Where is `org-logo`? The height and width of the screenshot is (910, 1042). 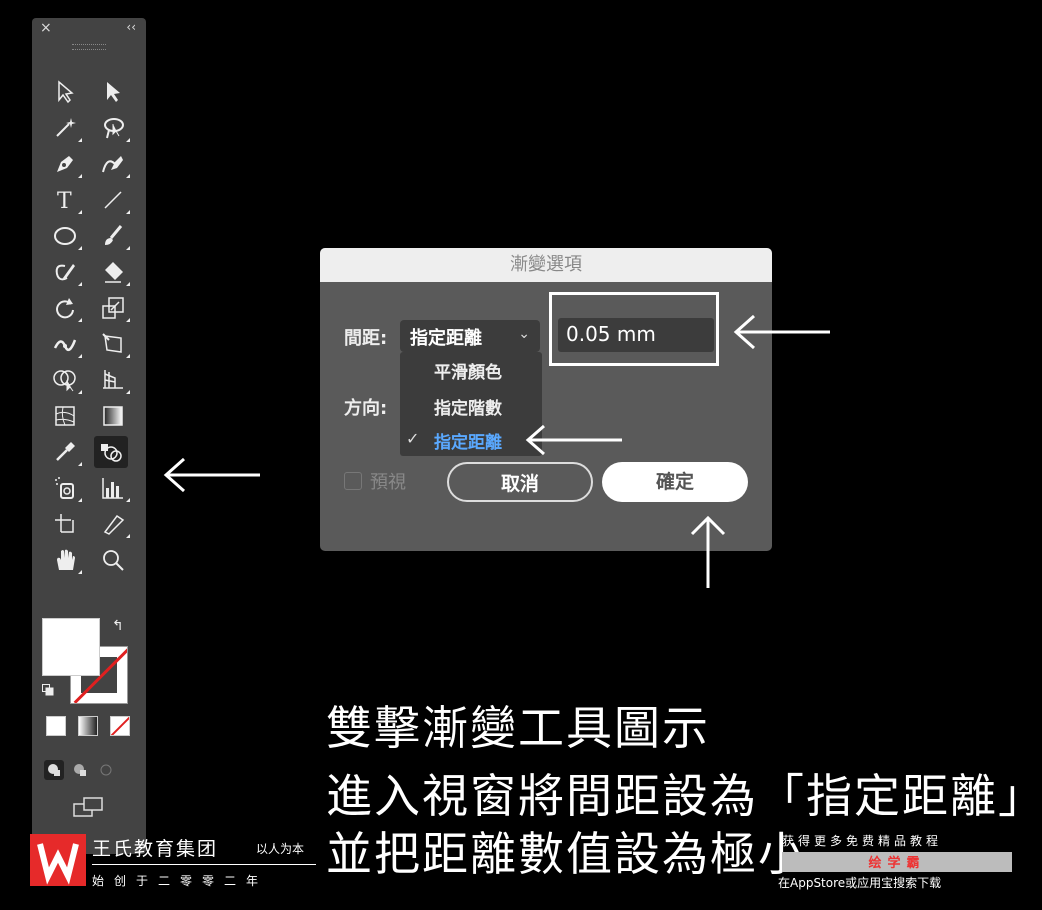
org-logo is located at coordinates (58, 860).